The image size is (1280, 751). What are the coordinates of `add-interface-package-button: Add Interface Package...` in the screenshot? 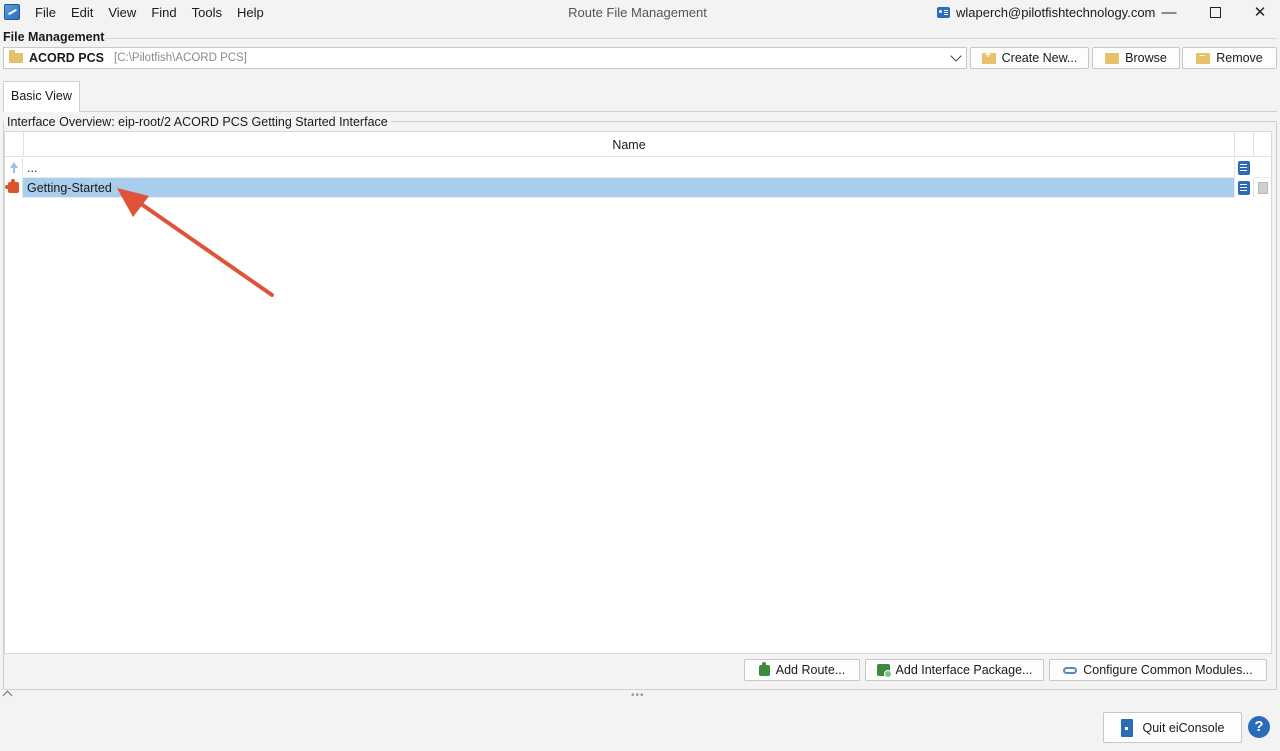 It's located at (954, 670).